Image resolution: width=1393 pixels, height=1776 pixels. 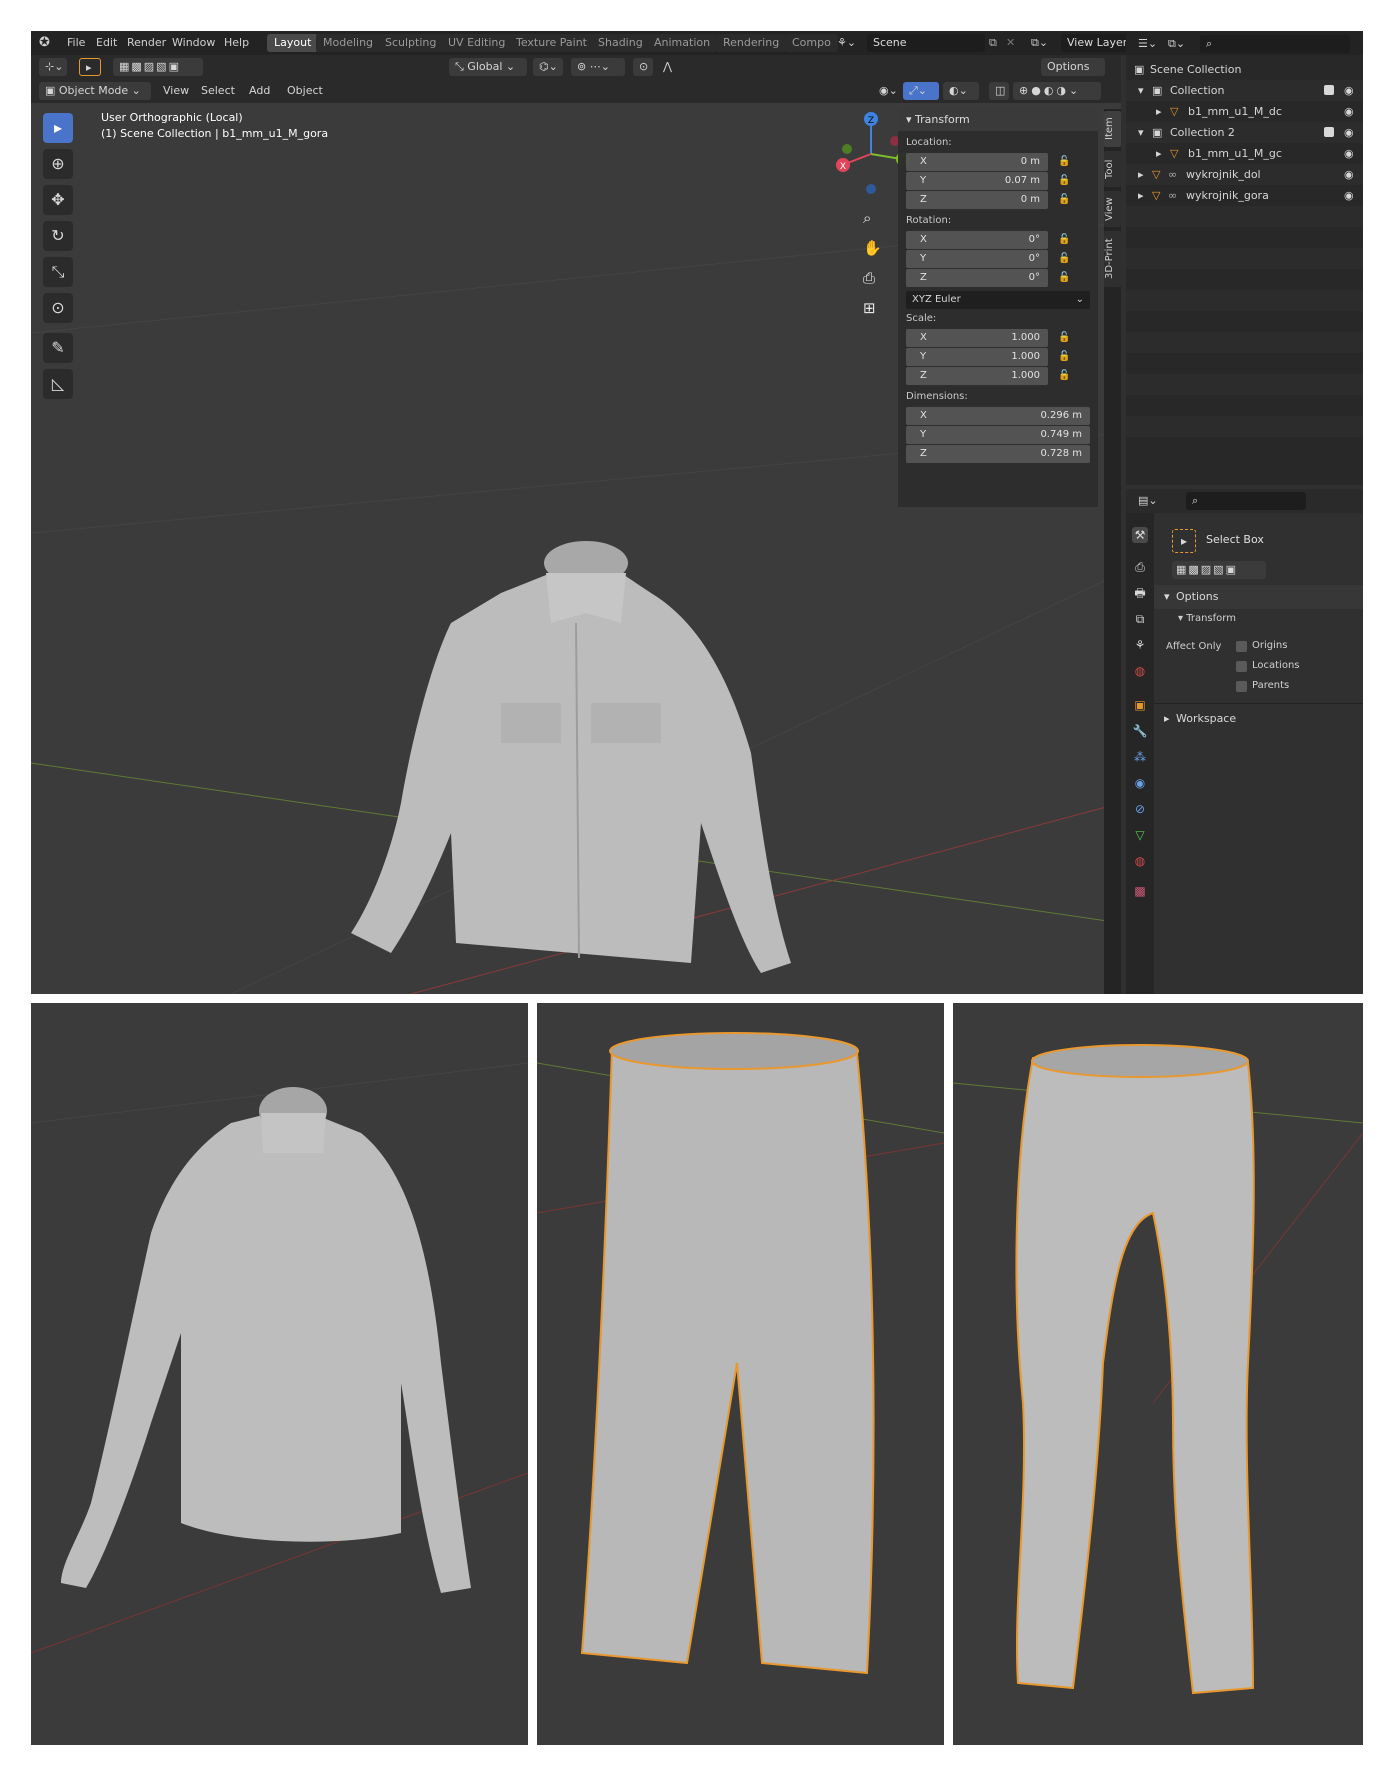 What do you see at coordinates (668, 67) in the screenshot?
I see `falloff-icon: ⋀` at bounding box center [668, 67].